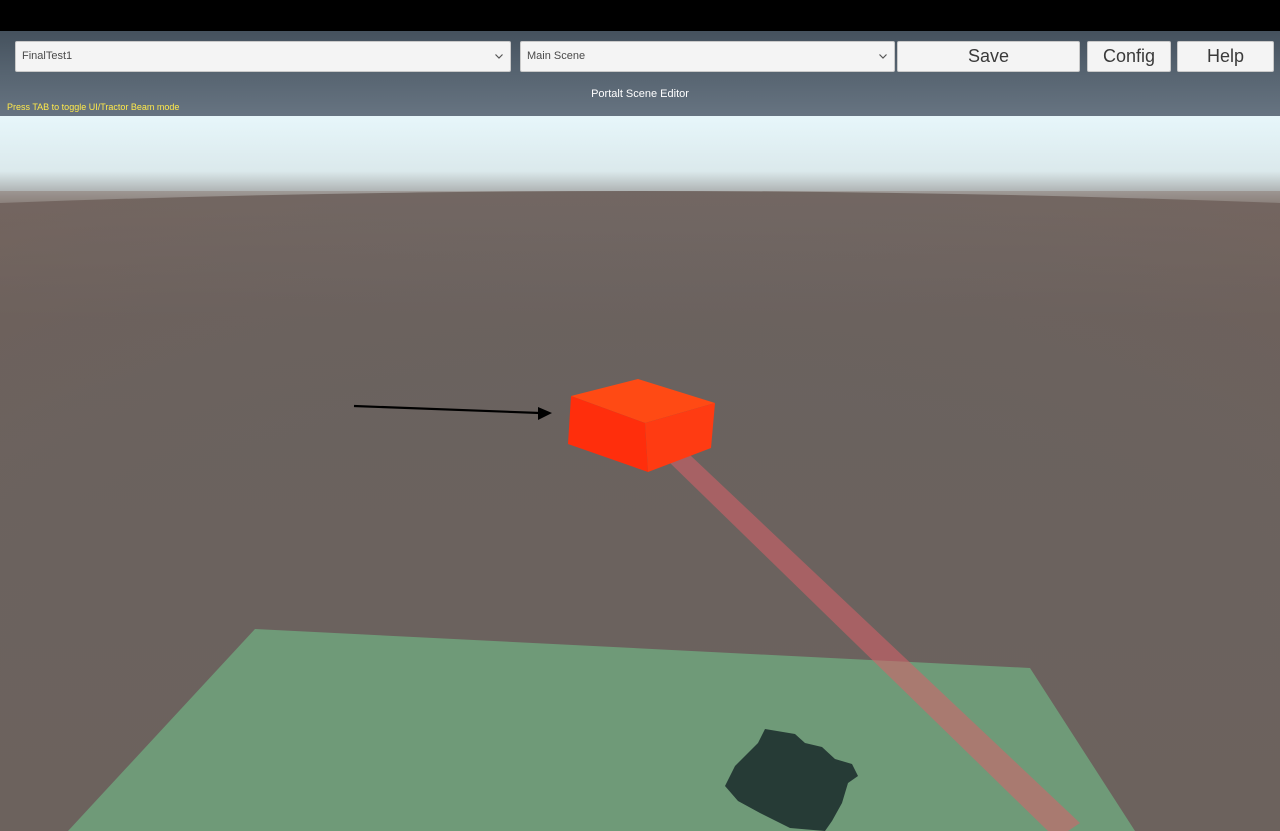 This screenshot has width=1280, height=831. Describe the element at coordinates (556, 56) in the screenshot. I see `scene-dropdown-value: Main Scene` at that location.